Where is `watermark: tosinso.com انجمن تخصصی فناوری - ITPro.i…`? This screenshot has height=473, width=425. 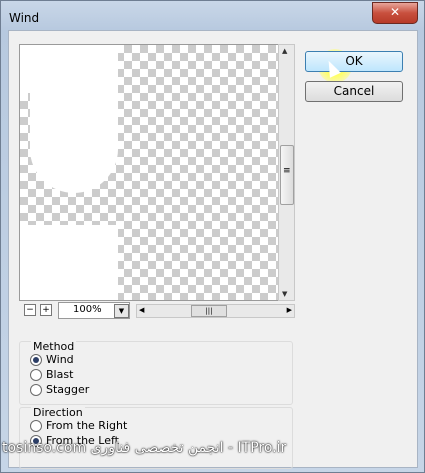 watermark: tosinso.com انجمن تخصصی فناوری - ITPro.i… is located at coordinates (144, 448).